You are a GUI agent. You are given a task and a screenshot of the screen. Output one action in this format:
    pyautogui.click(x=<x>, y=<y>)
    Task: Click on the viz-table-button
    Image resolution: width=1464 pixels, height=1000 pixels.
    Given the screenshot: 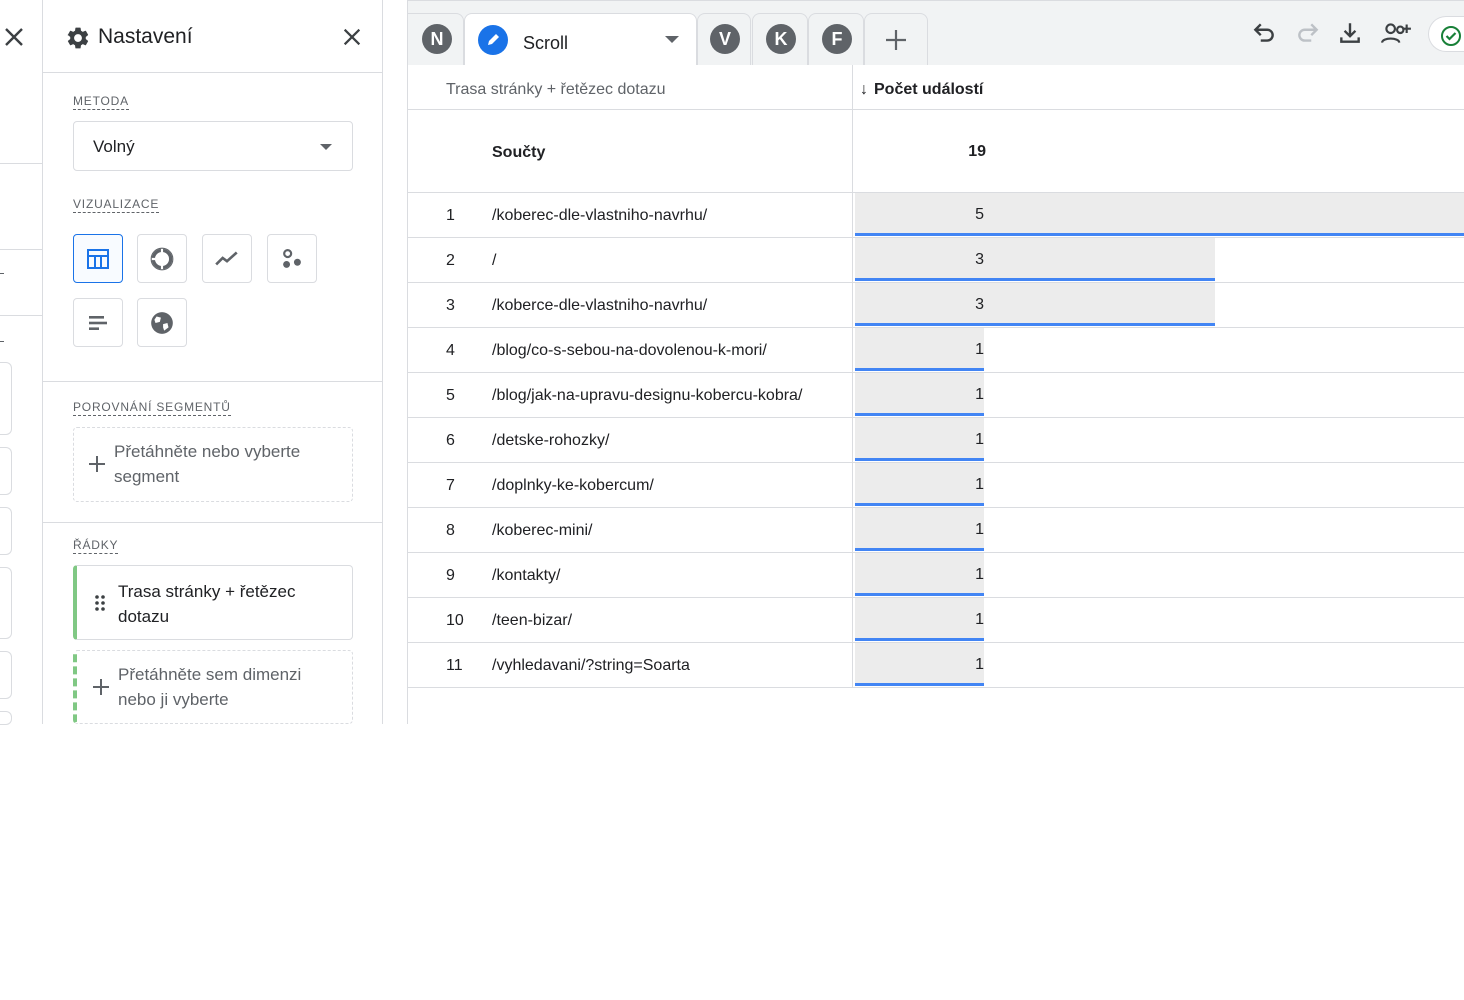 What is the action you would take?
    pyautogui.click(x=98, y=258)
    